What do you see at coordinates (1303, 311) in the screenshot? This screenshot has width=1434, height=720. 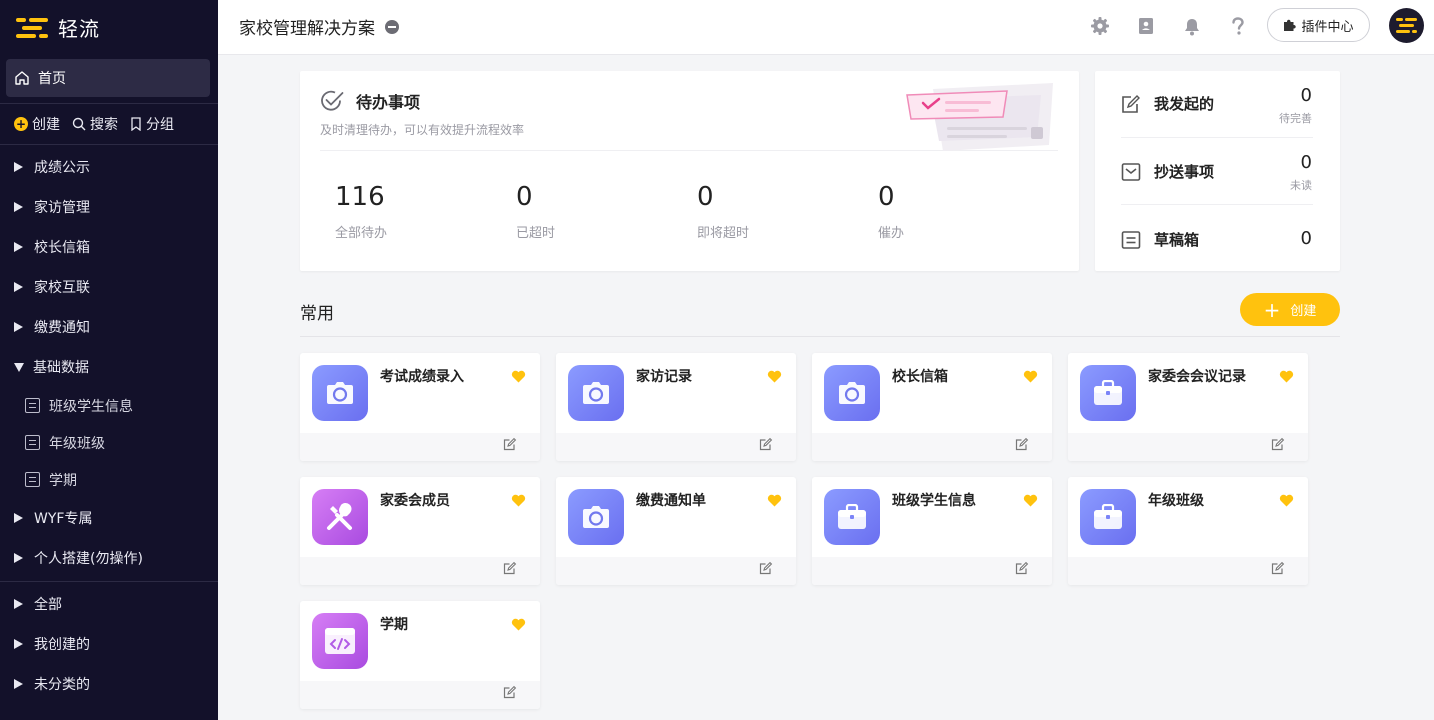 I see `create-app-label: 创建` at bounding box center [1303, 311].